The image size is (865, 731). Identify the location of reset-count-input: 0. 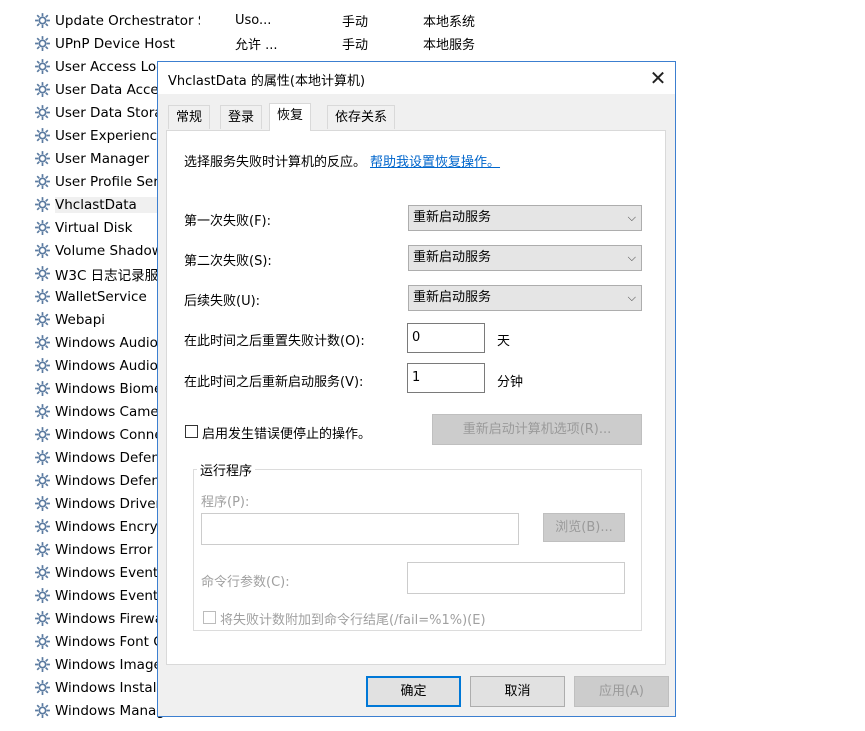
(446, 338).